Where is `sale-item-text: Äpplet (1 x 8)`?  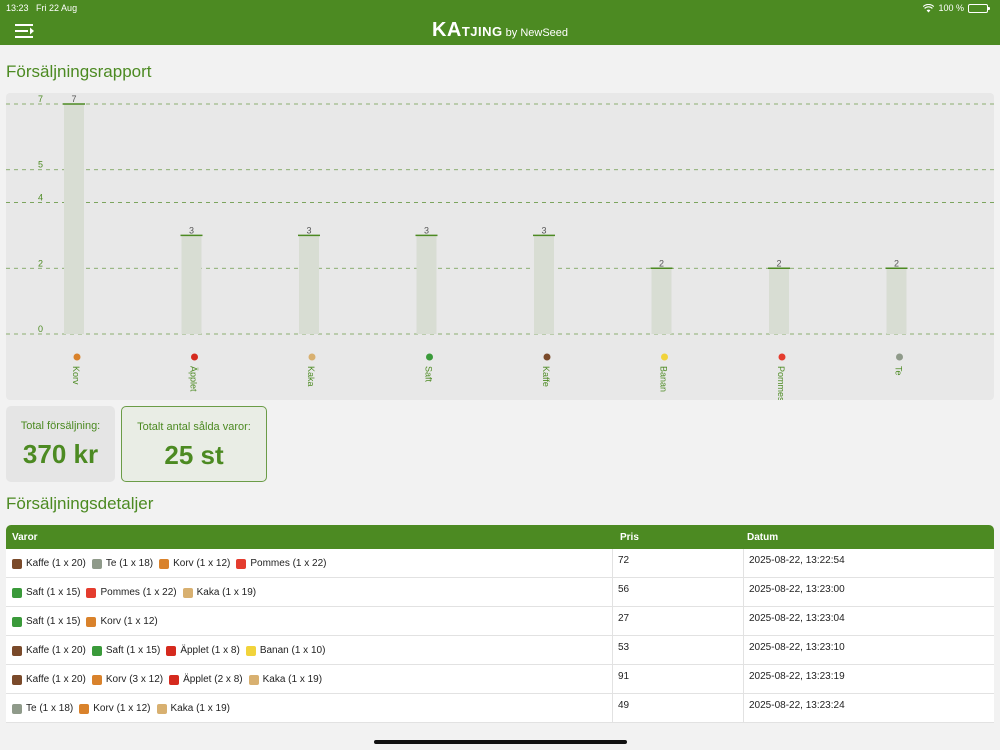 sale-item-text: Äpplet (1 x 8) is located at coordinates (210, 650).